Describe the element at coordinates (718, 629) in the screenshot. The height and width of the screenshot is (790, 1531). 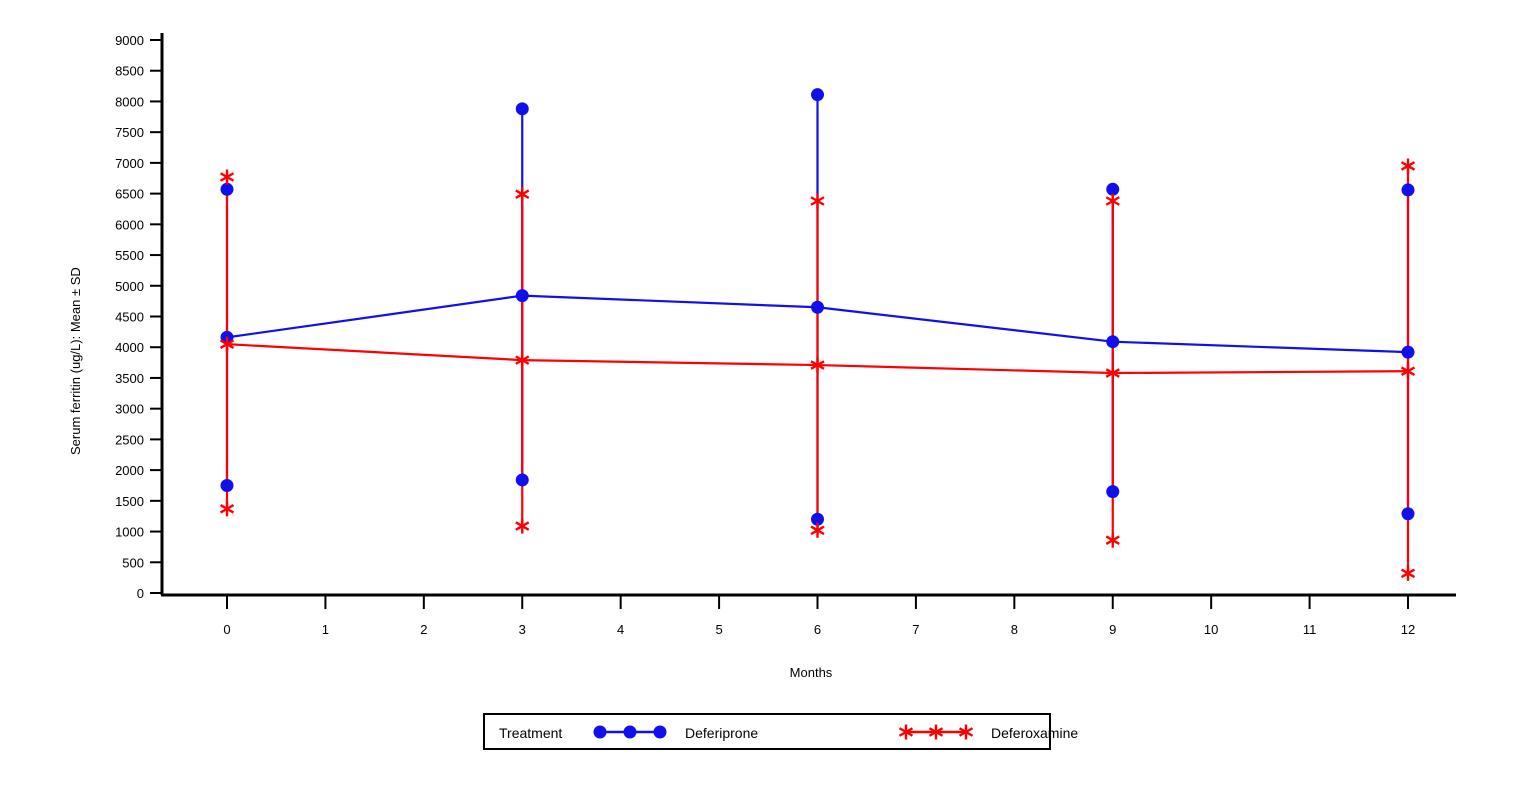
I see `x-tick-label: 5` at that location.